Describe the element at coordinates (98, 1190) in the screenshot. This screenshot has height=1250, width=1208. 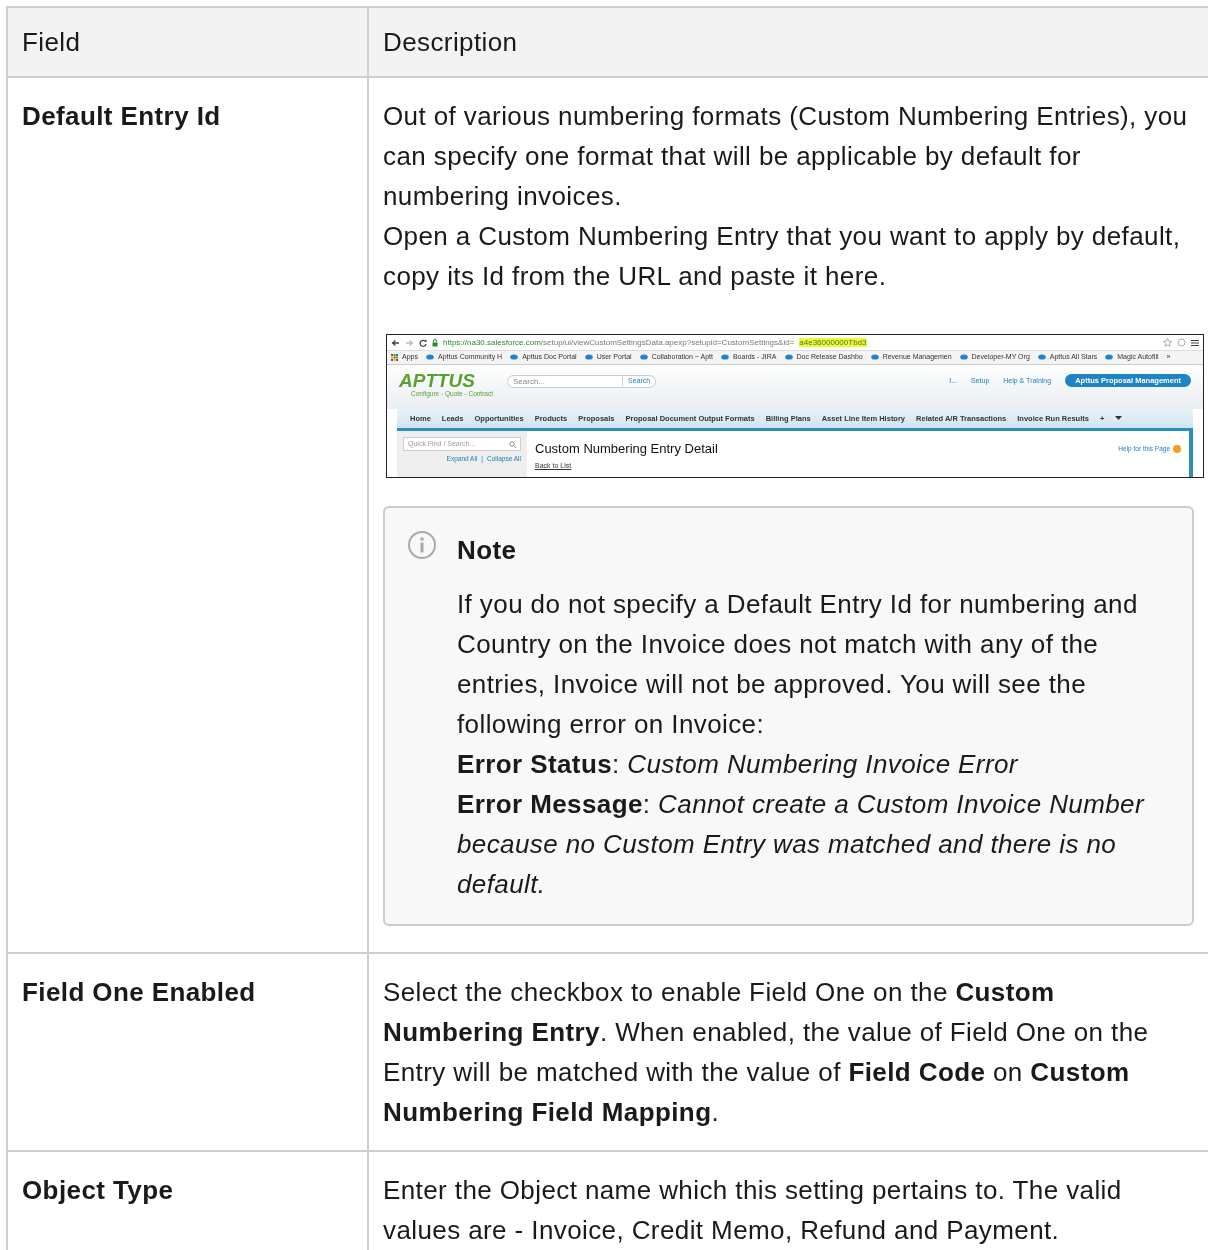
I see `field-name: Object Type` at that location.